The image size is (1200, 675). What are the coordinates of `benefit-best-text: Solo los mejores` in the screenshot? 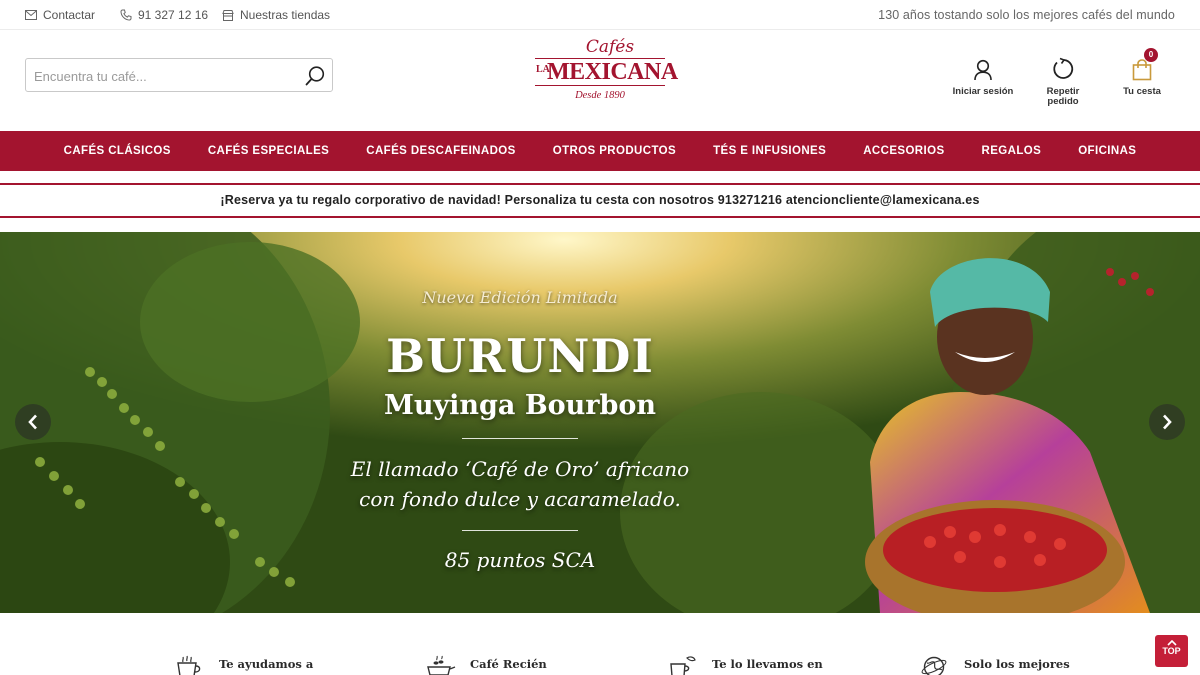 It's located at (1017, 664).